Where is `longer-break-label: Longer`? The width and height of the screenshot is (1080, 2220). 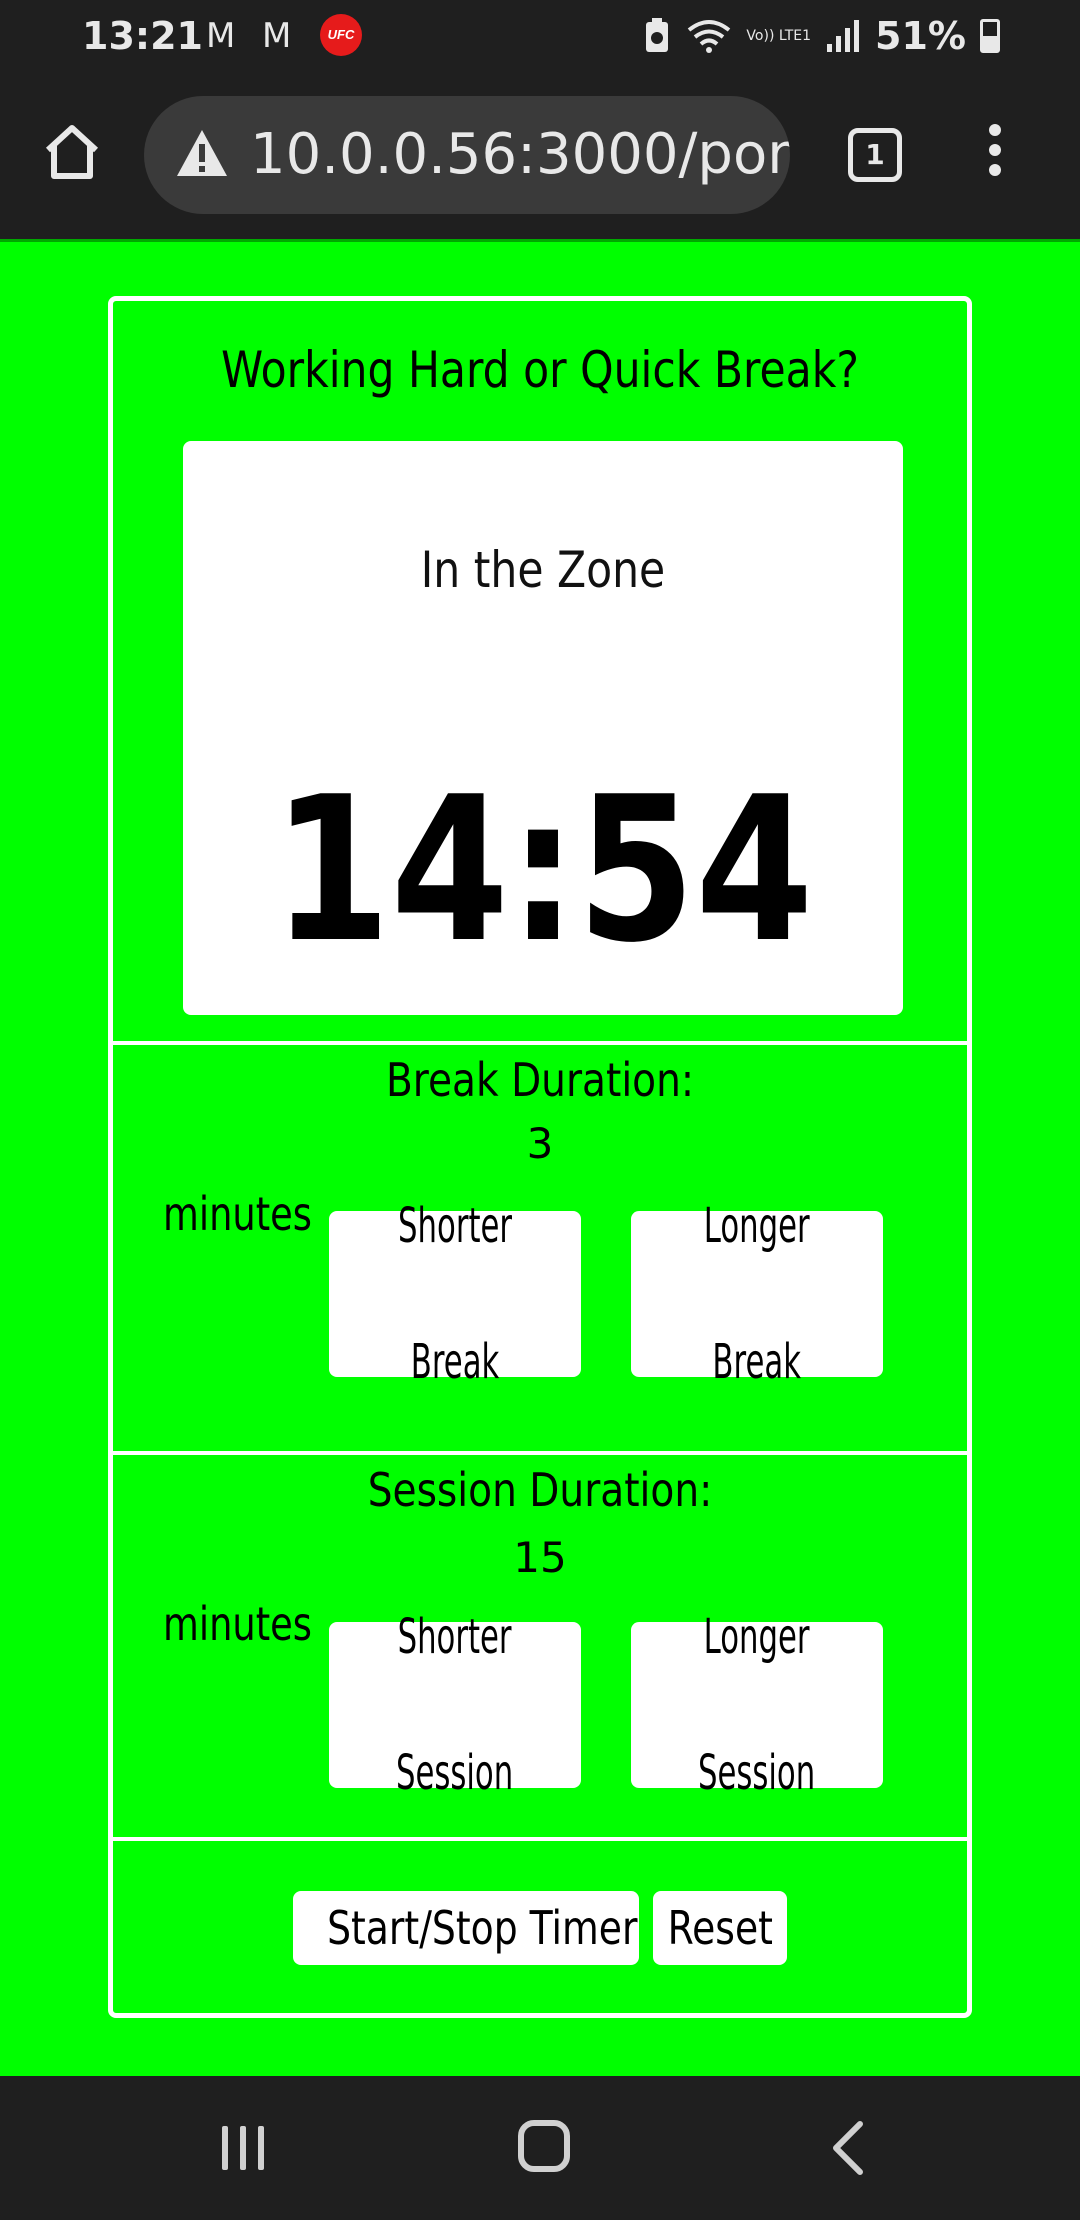
longer-break-label: Longer is located at coordinates (757, 1226).